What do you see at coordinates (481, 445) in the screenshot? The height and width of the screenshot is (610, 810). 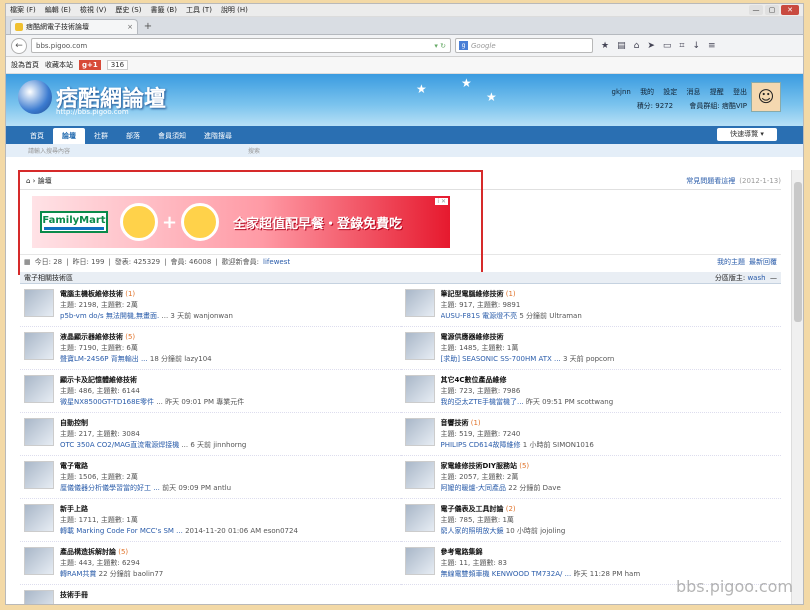 I see `last-post-link: PHILIPS CD614故障維修` at bounding box center [481, 445].